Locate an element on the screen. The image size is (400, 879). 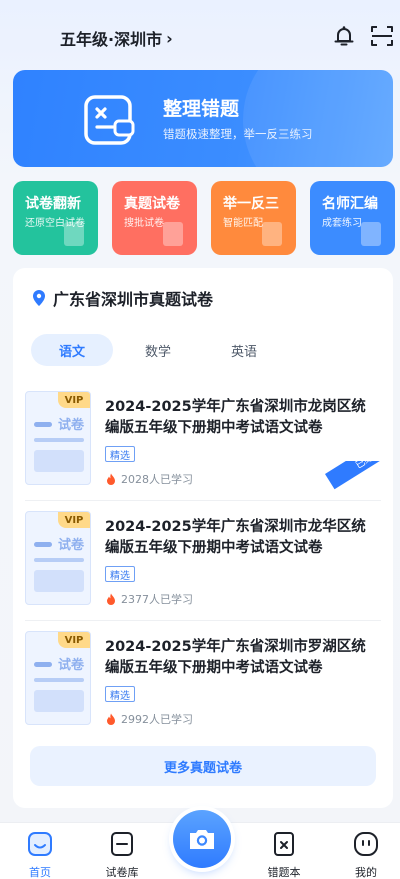
tab-math: 数学 is located at coordinates (158, 350).